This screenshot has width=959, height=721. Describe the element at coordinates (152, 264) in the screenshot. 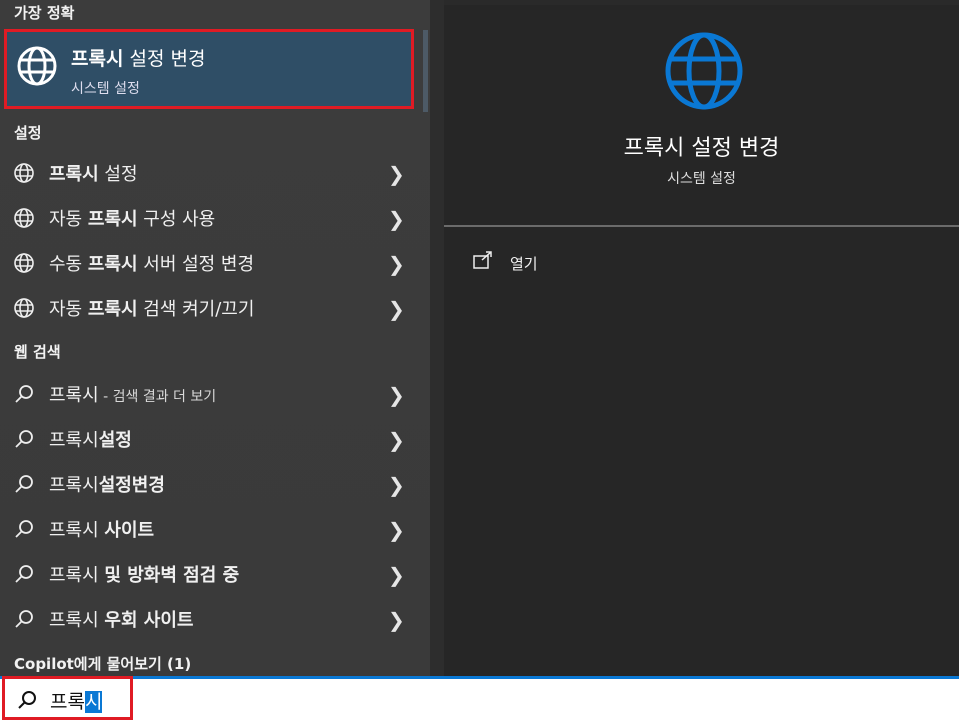

I see `settings-item-label: 수동 프록시 서버 설정 변경` at that location.